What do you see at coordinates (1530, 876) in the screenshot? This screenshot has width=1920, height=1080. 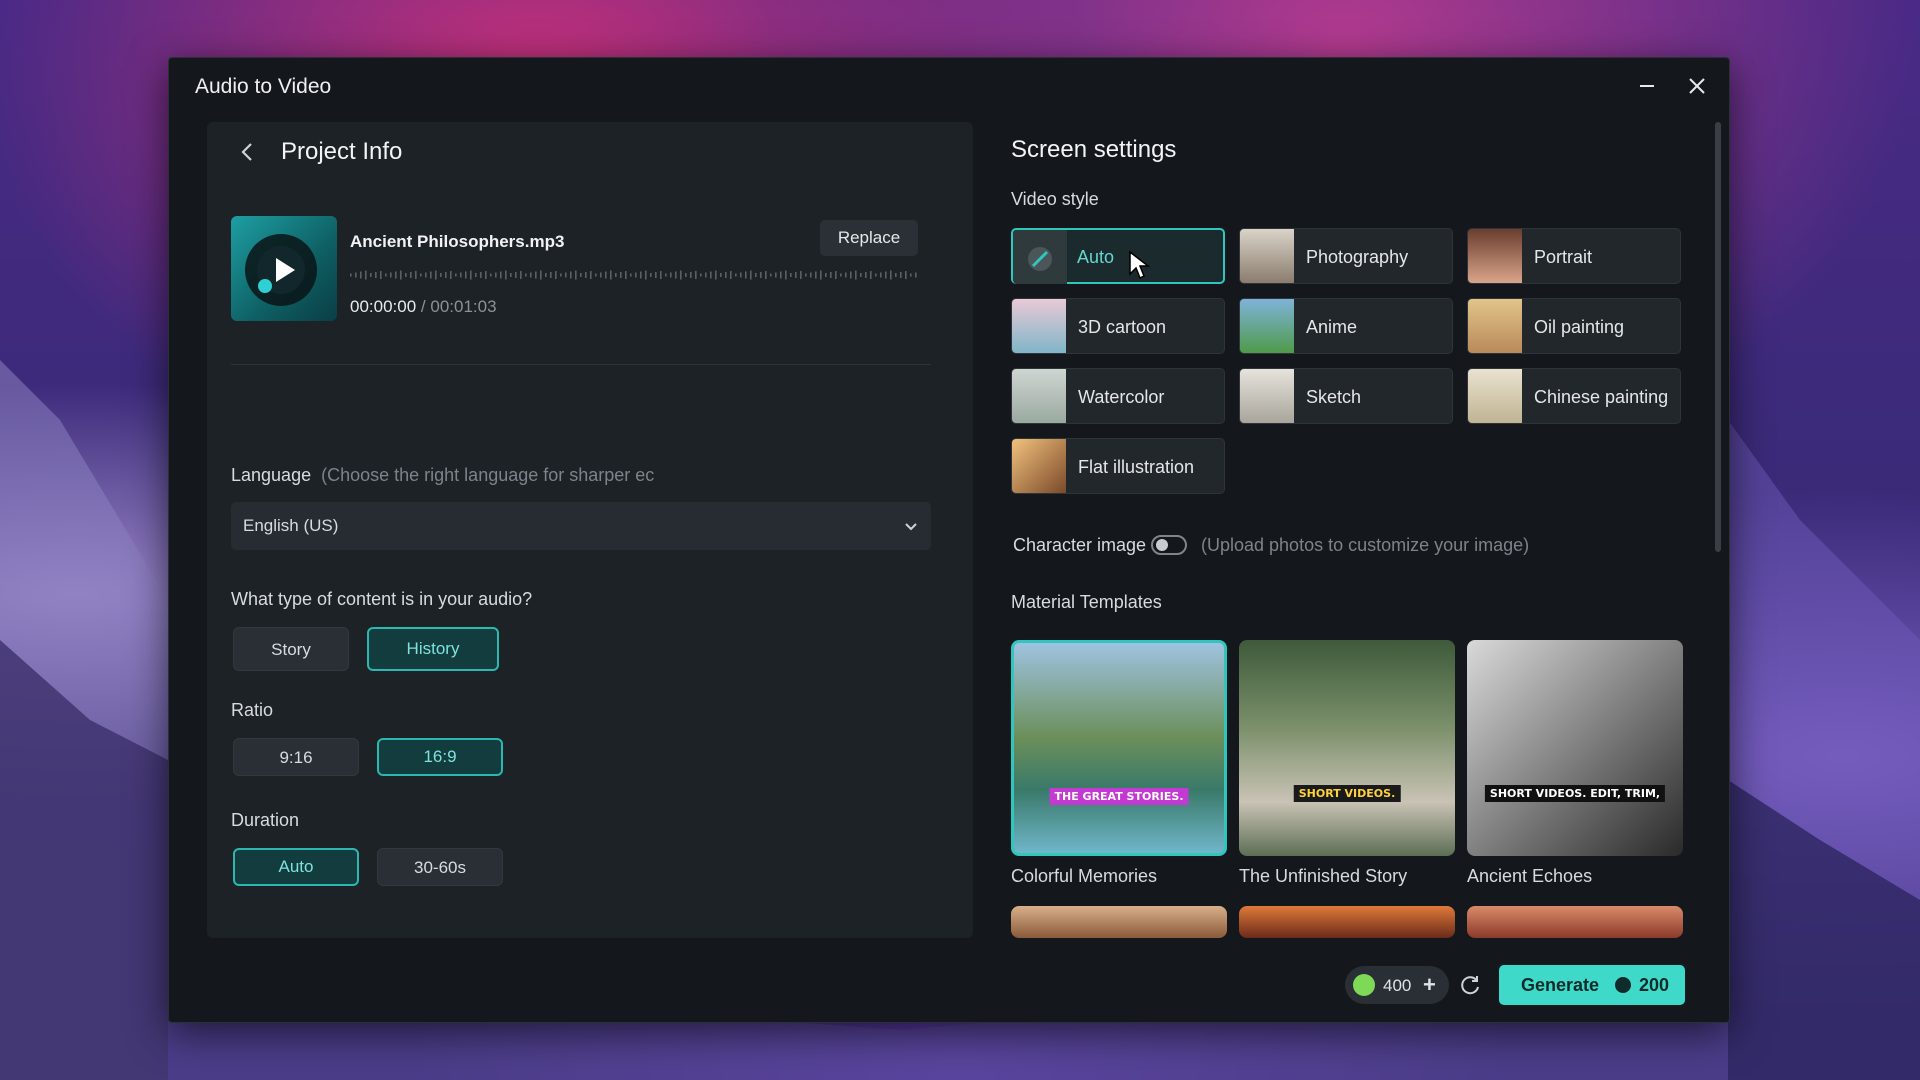 I see `template-name: Ancient Echoes` at bounding box center [1530, 876].